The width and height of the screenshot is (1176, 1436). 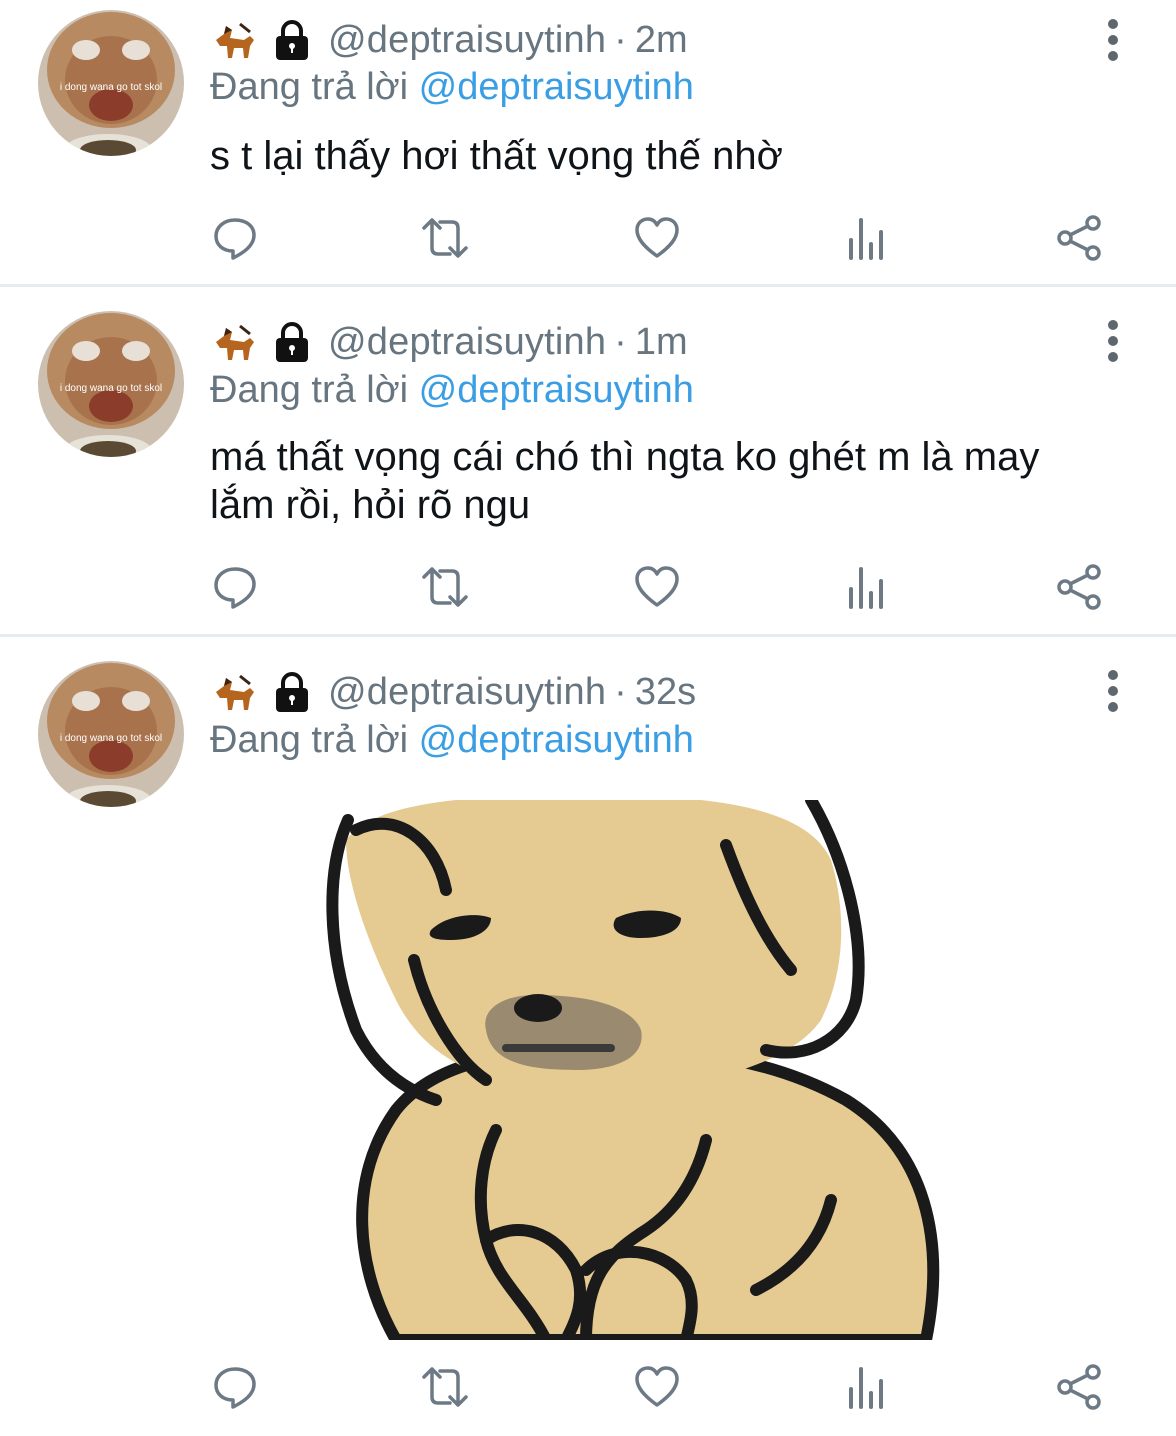 I want to click on tweet-time: 32s, so click(x=665, y=692).